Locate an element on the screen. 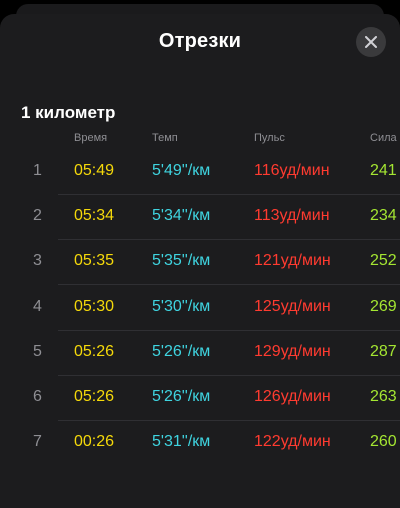  split-power: 263 is located at coordinates (383, 396).